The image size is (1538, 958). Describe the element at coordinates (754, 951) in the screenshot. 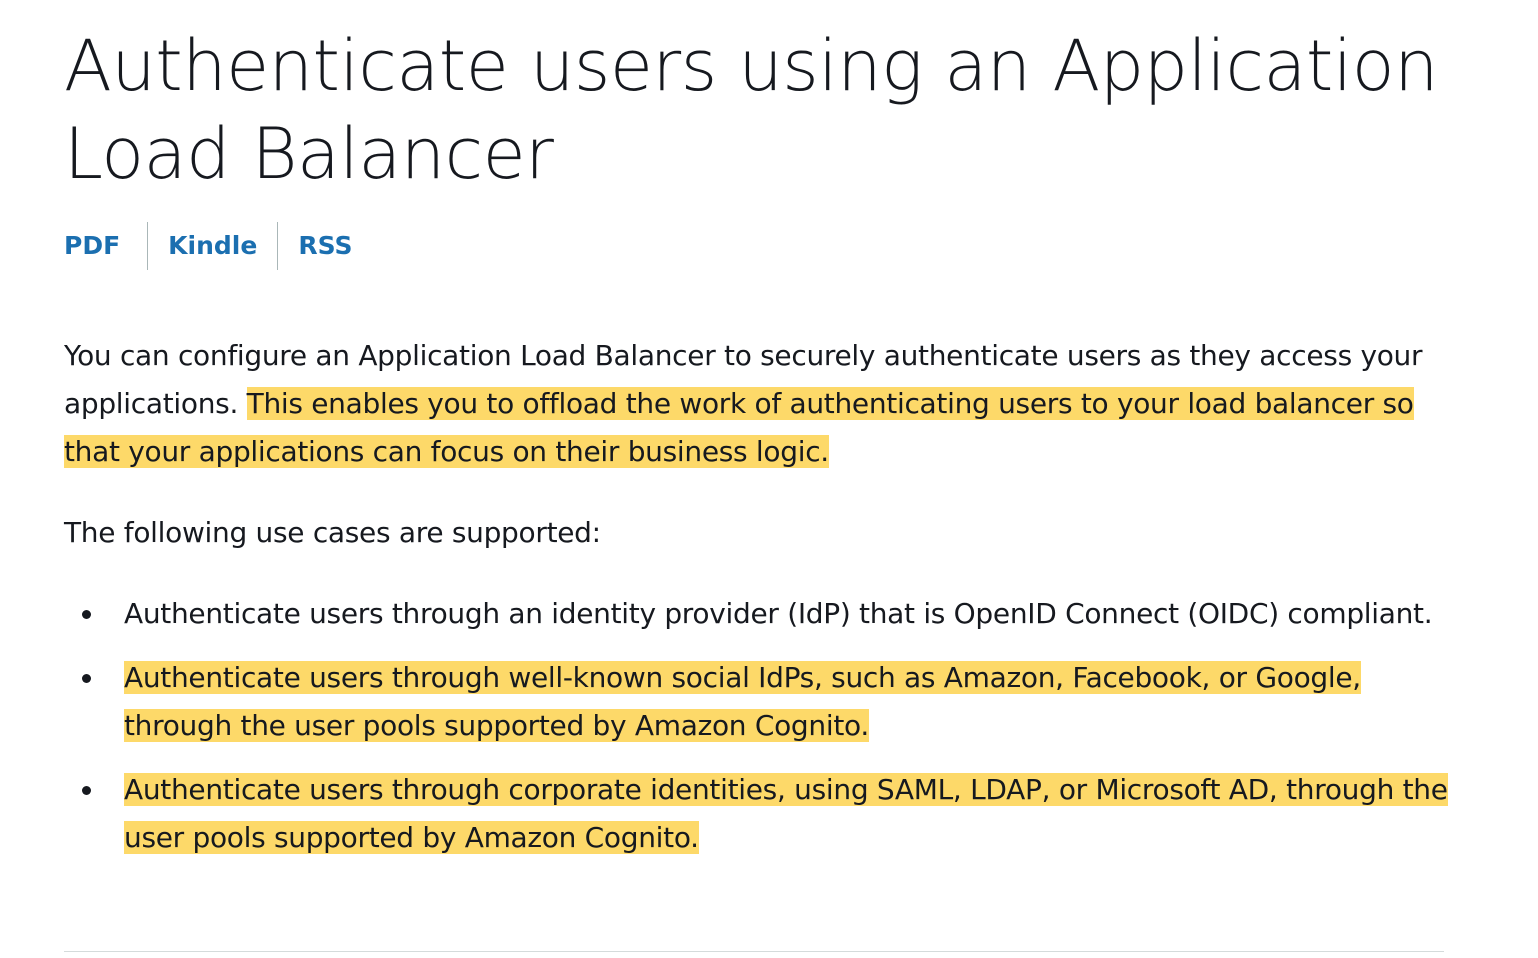

I see `section-divider` at that location.